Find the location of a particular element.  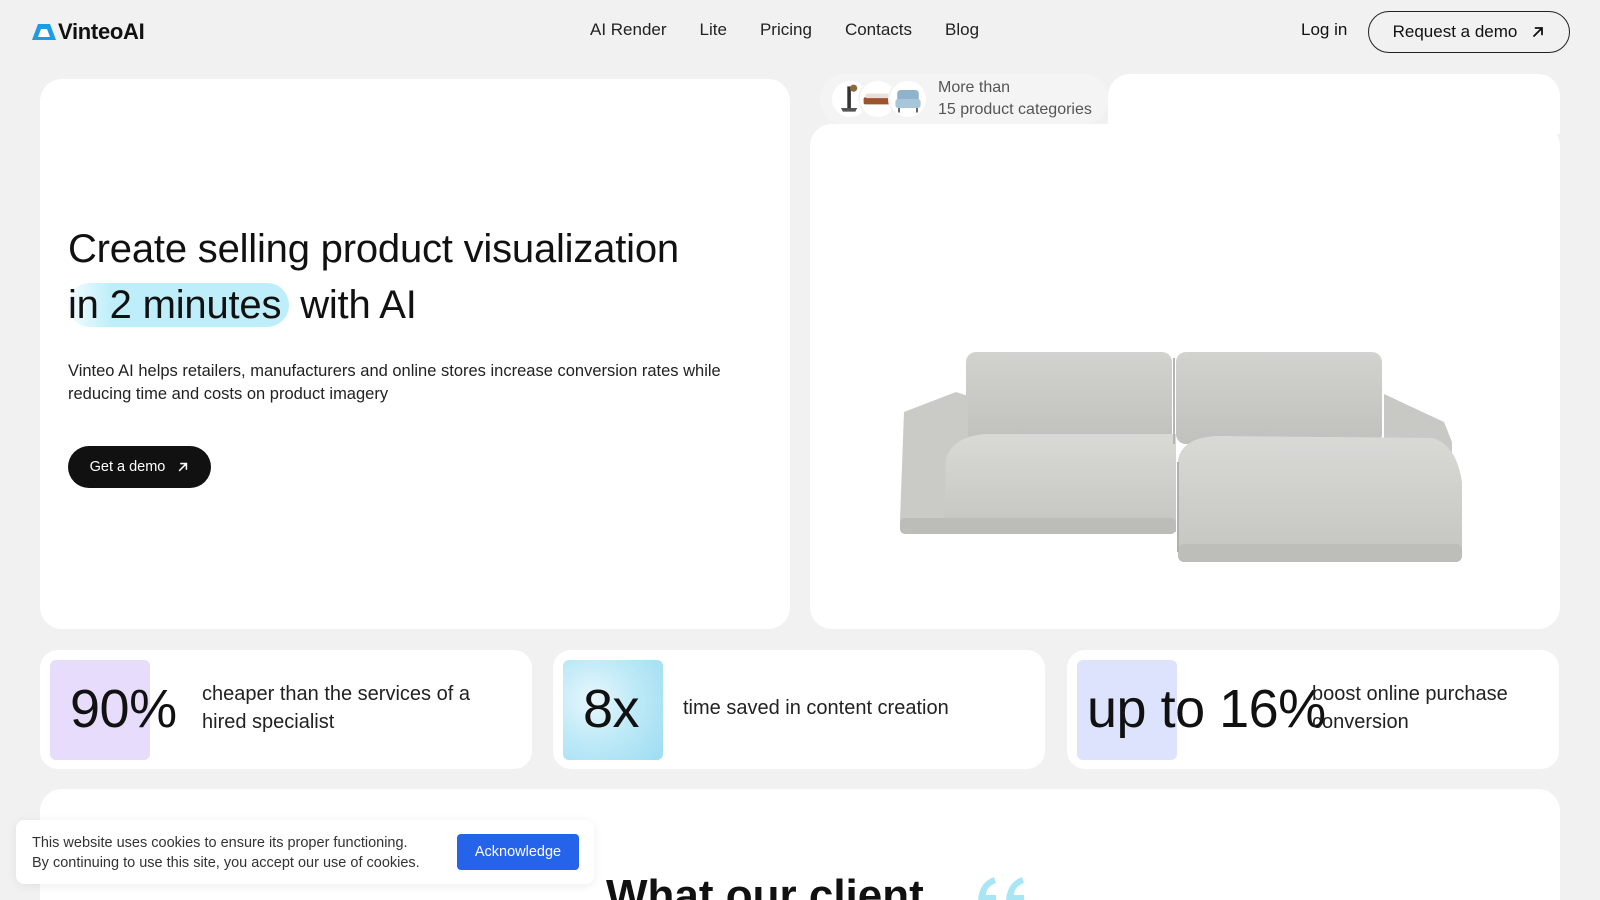

main-nav: AI Render Lite Pricing Contacts Blog is located at coordinates (801, 30).